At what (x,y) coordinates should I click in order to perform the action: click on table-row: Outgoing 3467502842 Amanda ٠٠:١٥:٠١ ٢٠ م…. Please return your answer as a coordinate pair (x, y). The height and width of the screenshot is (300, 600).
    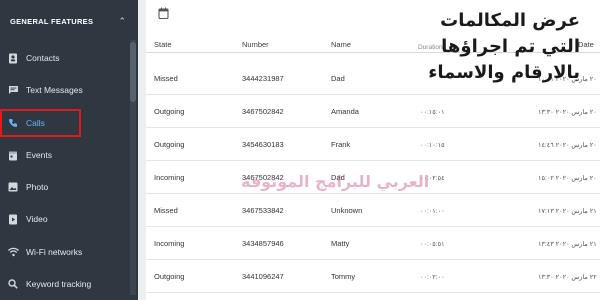
    Looking at the image, I should click on (373, 111).